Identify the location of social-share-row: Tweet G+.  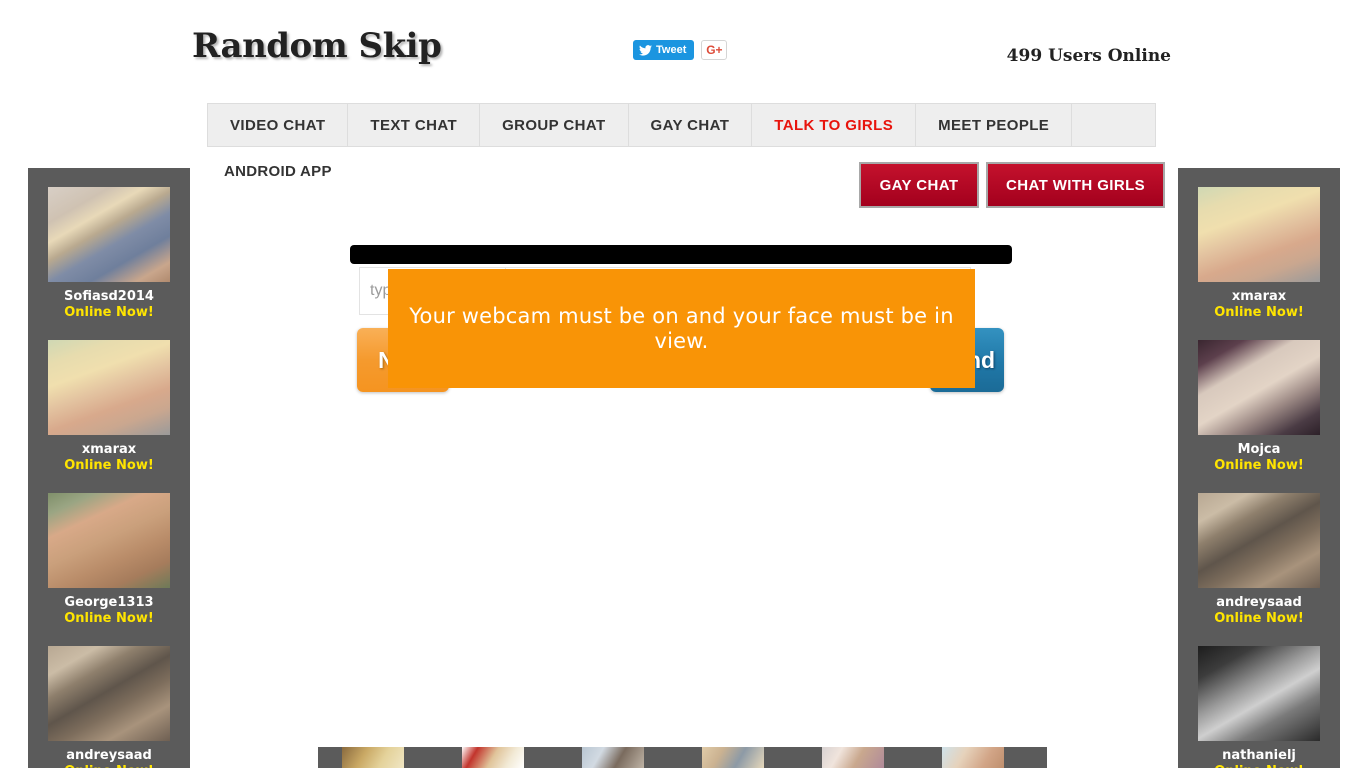
(680, 50).